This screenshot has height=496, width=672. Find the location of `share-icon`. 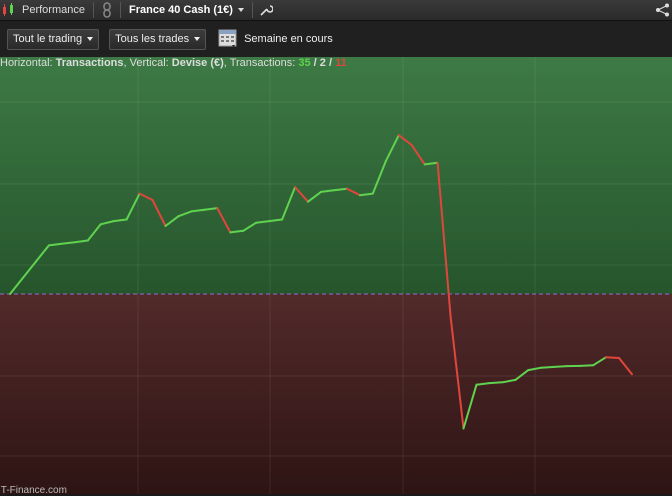

share-icon is located at coordinates (663, 10).